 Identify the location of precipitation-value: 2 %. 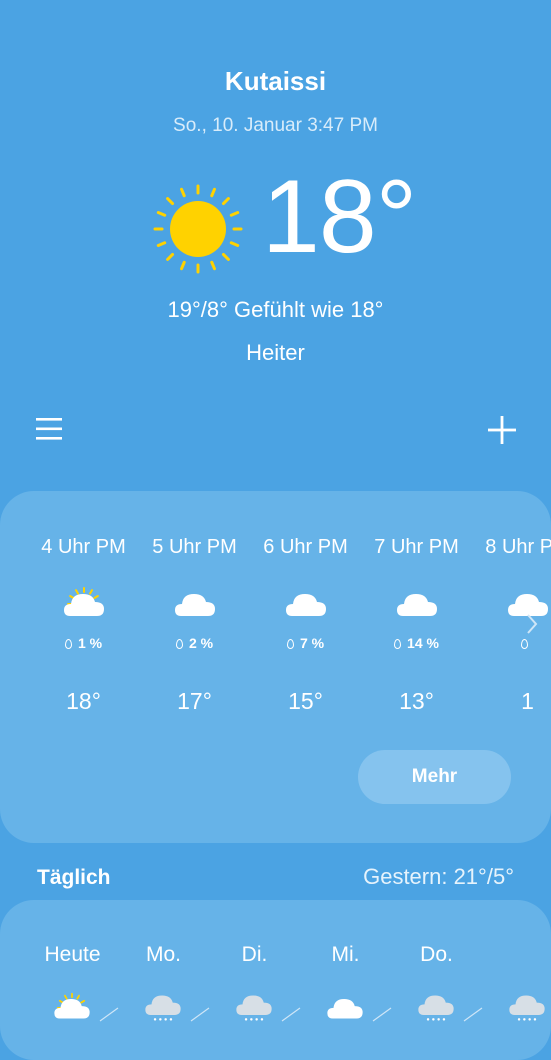
(201, 643).